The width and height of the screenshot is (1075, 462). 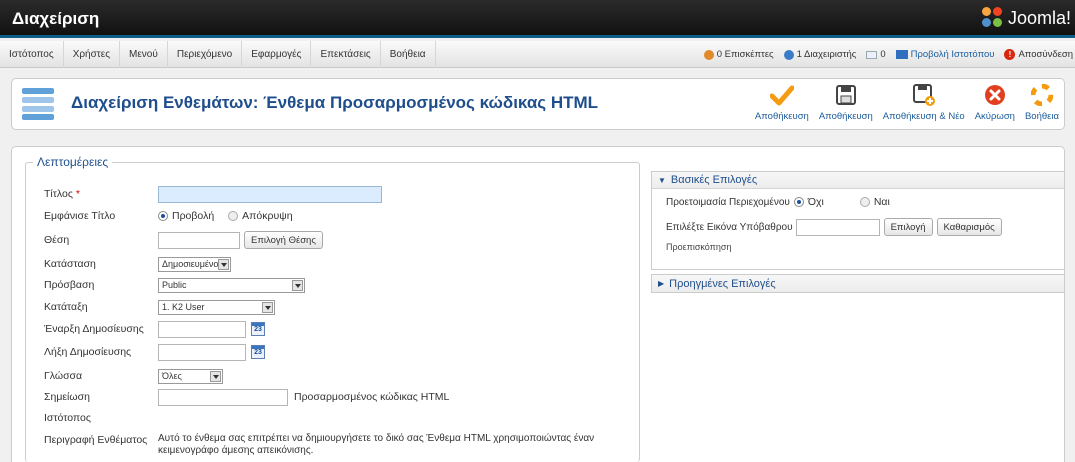 I want to click on language-select: Όλες, so click(x=190, y=376).